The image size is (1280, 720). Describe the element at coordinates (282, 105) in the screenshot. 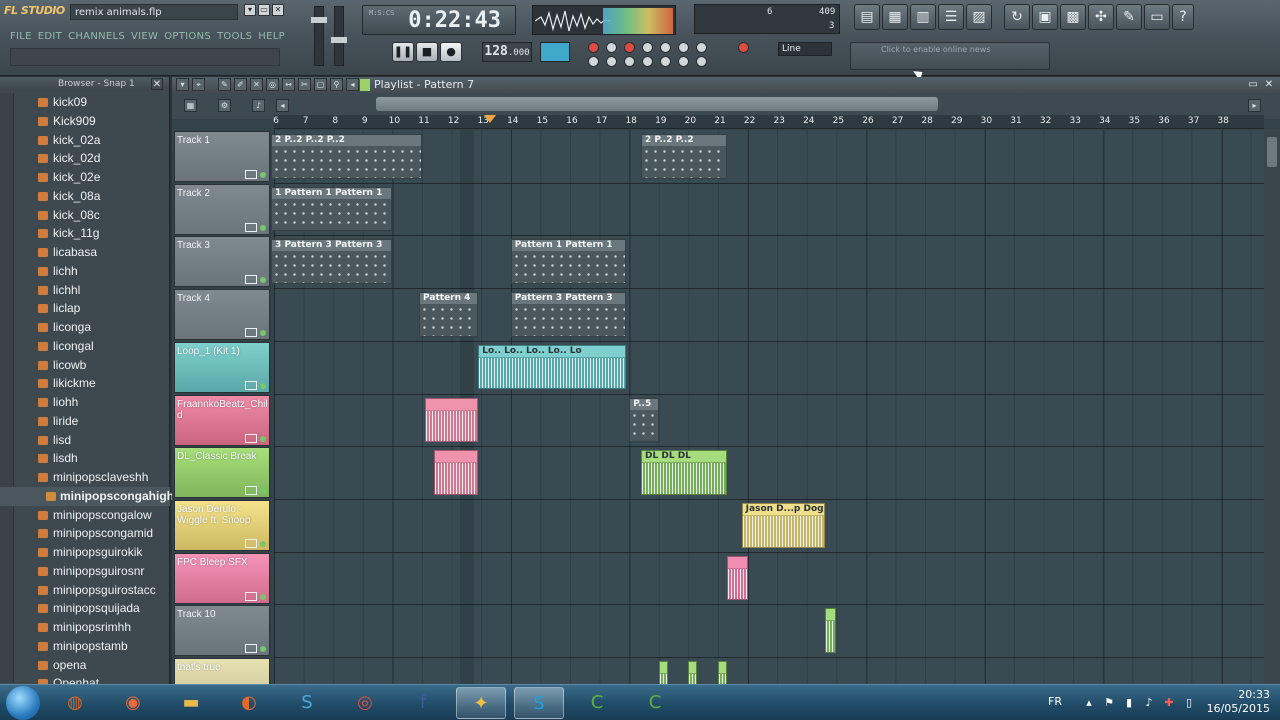

I see `scroll-left-icon: ◂` at that location.